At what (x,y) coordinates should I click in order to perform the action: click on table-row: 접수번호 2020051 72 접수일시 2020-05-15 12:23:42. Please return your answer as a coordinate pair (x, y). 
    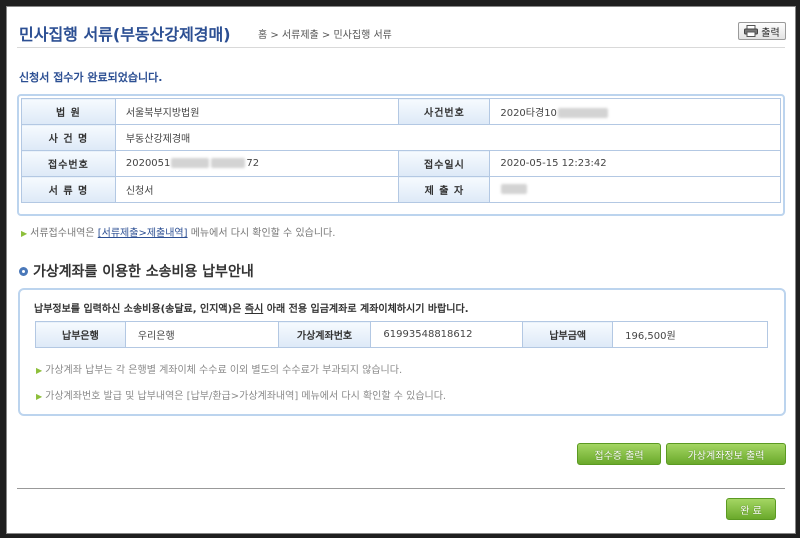
    Looking at the image, I should click on (401, 163).